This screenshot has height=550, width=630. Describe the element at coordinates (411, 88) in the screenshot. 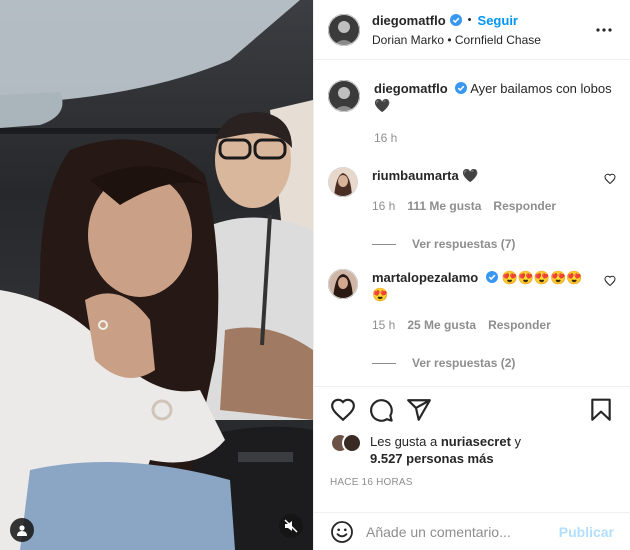

I see `caption-username: diegomatflo` at that location.